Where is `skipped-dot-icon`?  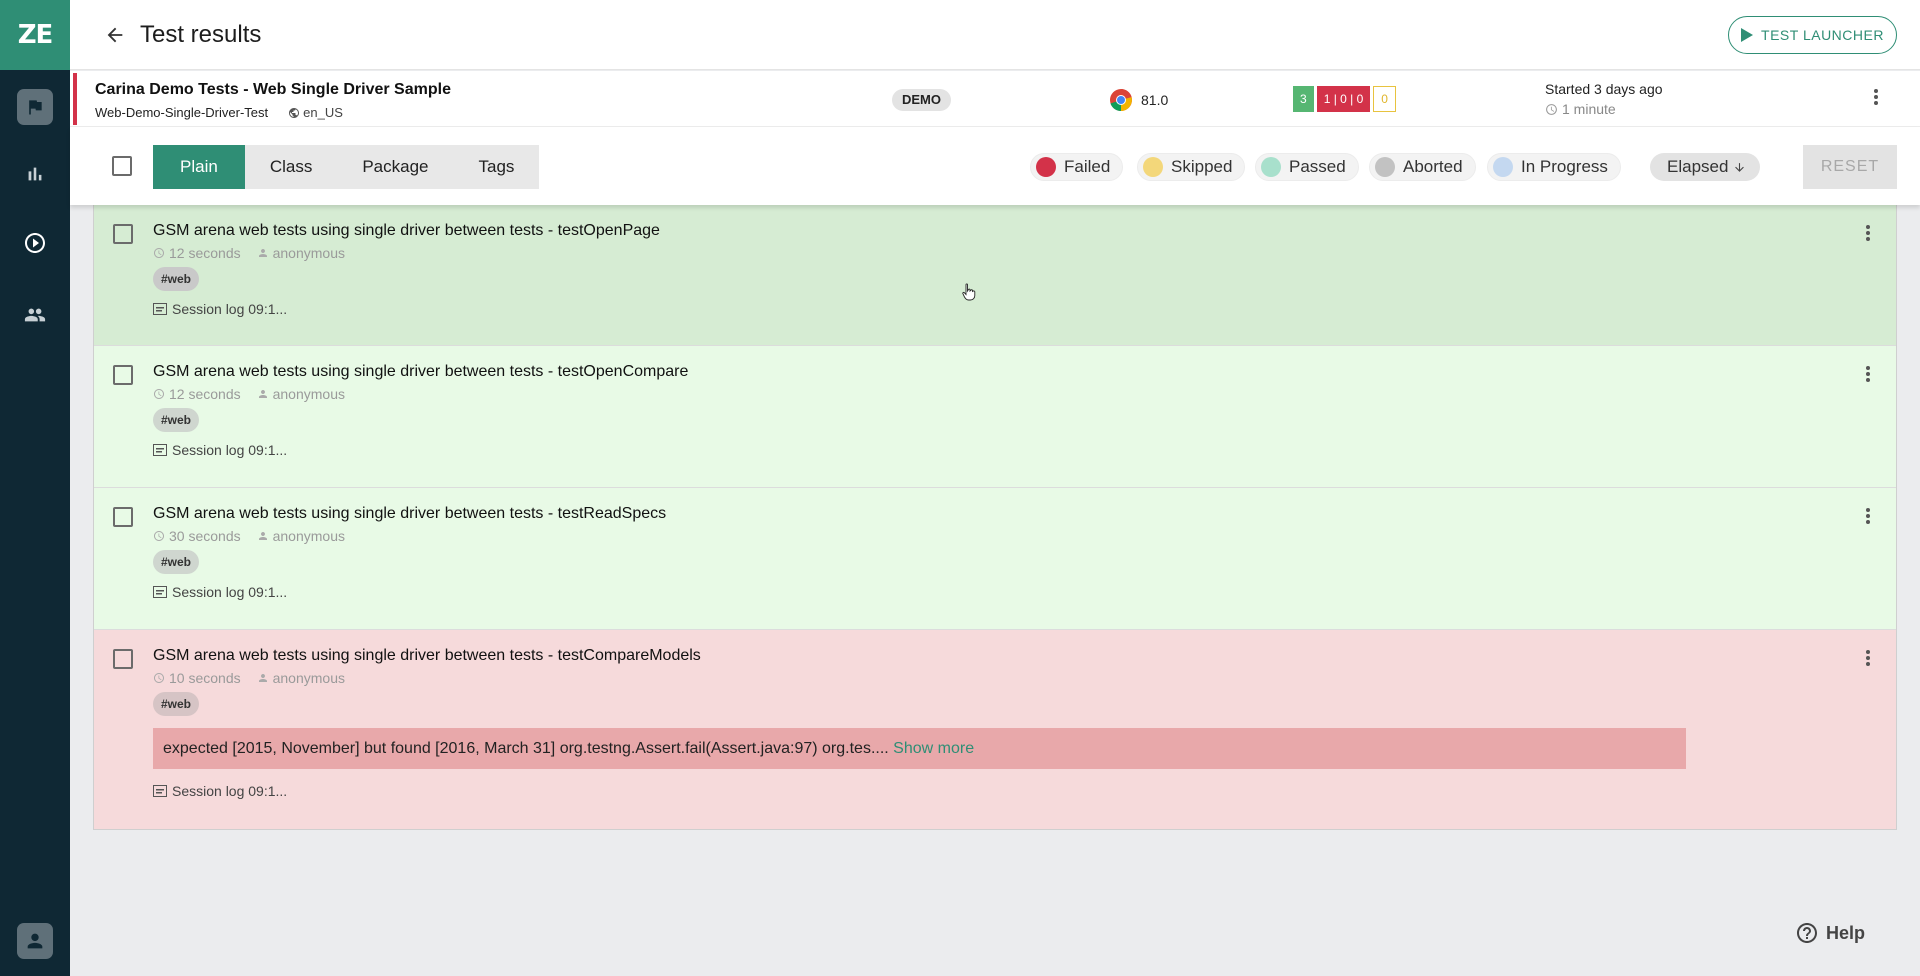 skipped-dot-icon is located at coordinates (1153, 167).